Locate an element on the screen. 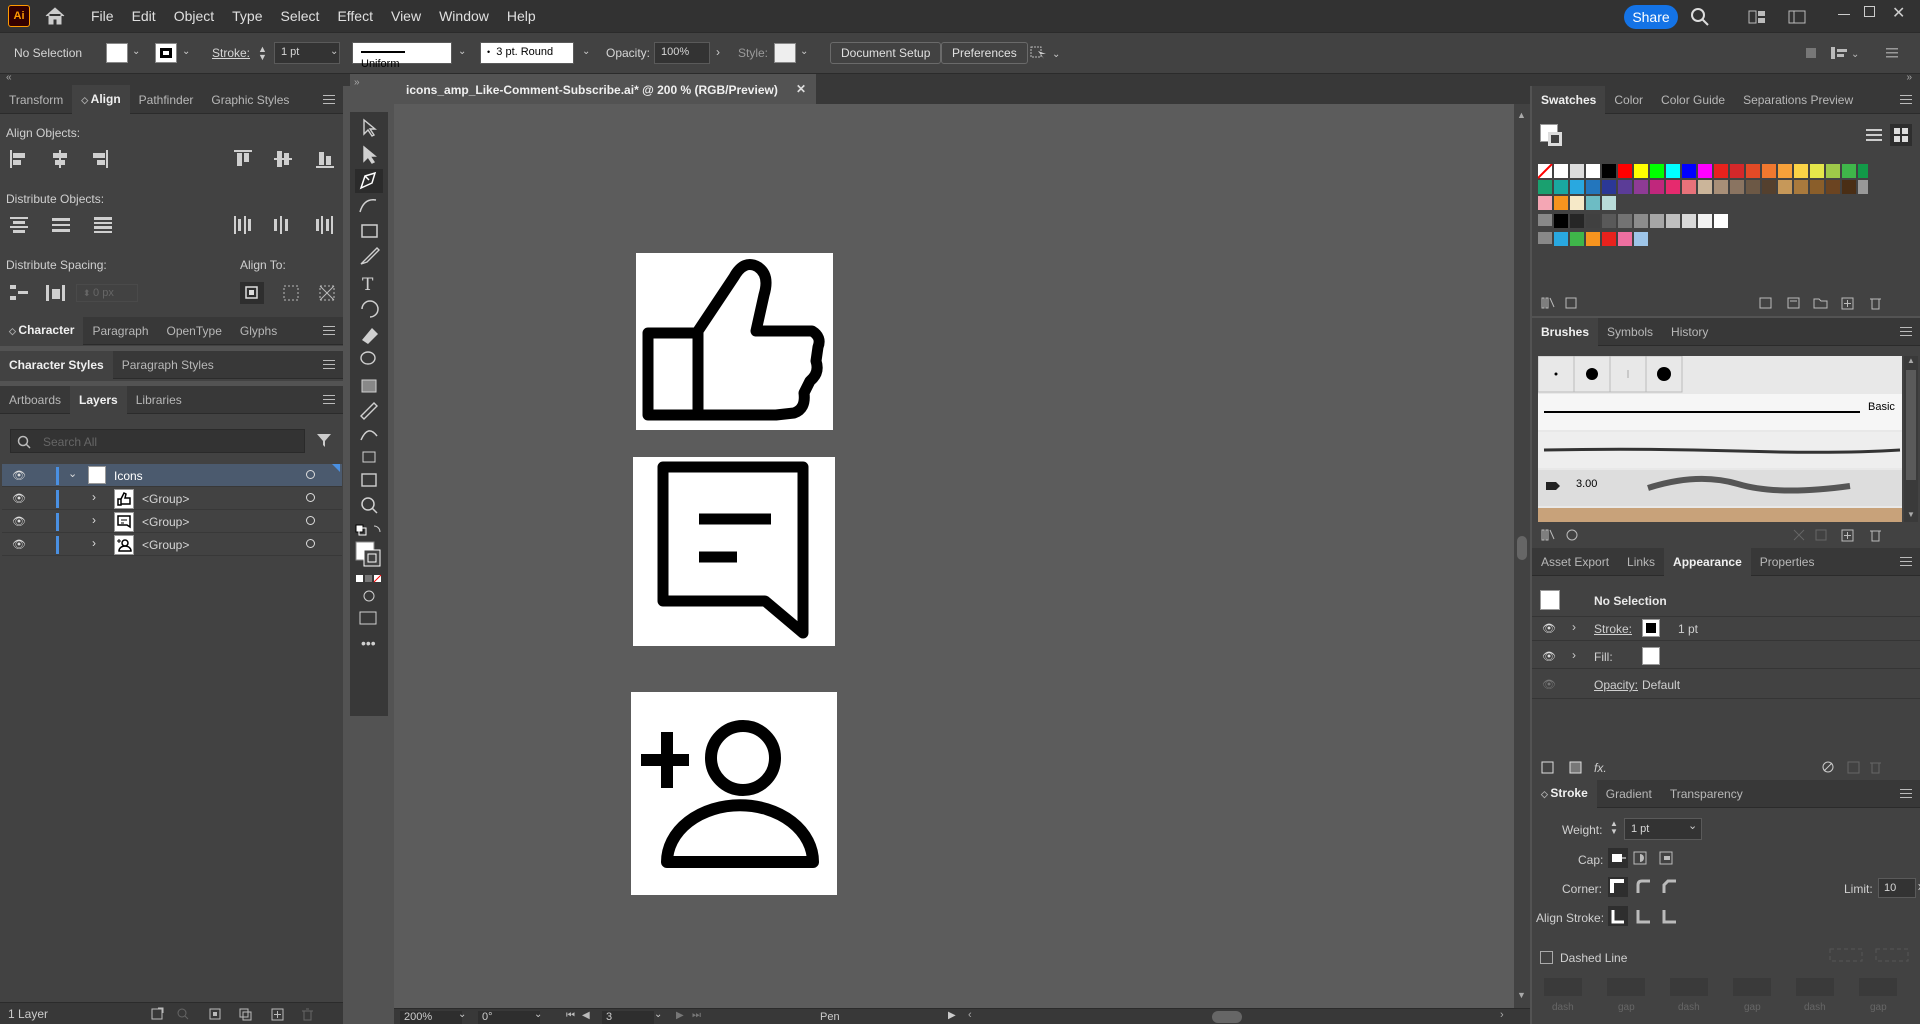 The height and width of the screenshot is (1024, 1920). collapse-right-icon: » is located at coordinates (1909, 77).